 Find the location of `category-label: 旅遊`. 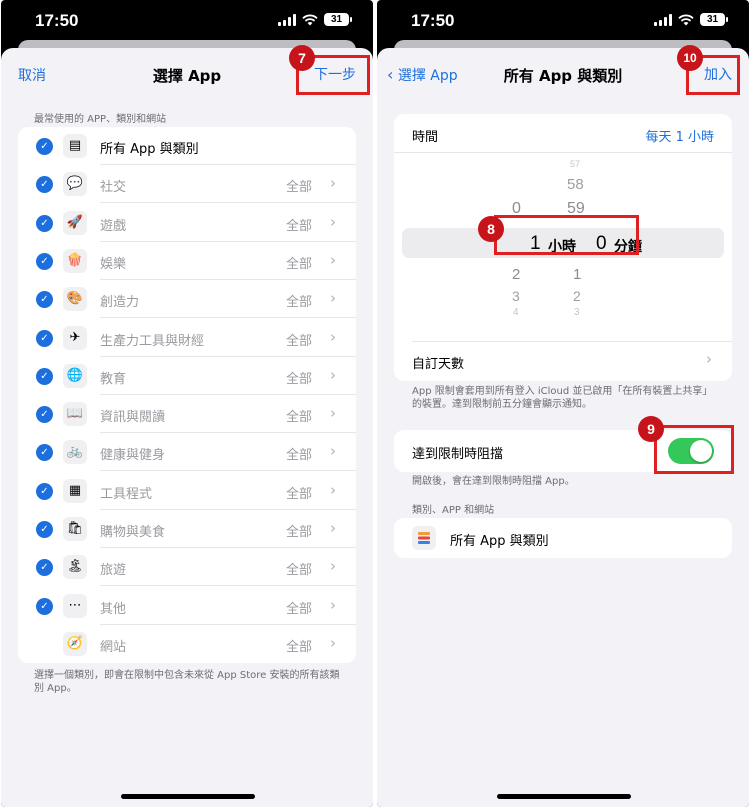

category-label: 旅遊 is located at coordinates (113, 571).